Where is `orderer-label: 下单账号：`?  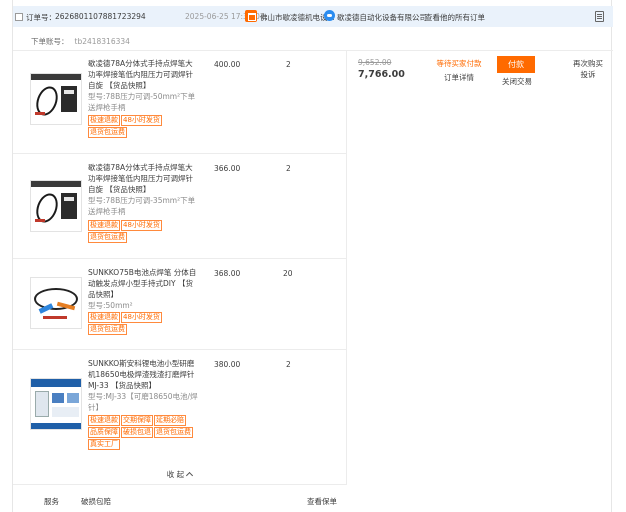
orderer-label: 下单账号： is located at coordinates (50, 41).